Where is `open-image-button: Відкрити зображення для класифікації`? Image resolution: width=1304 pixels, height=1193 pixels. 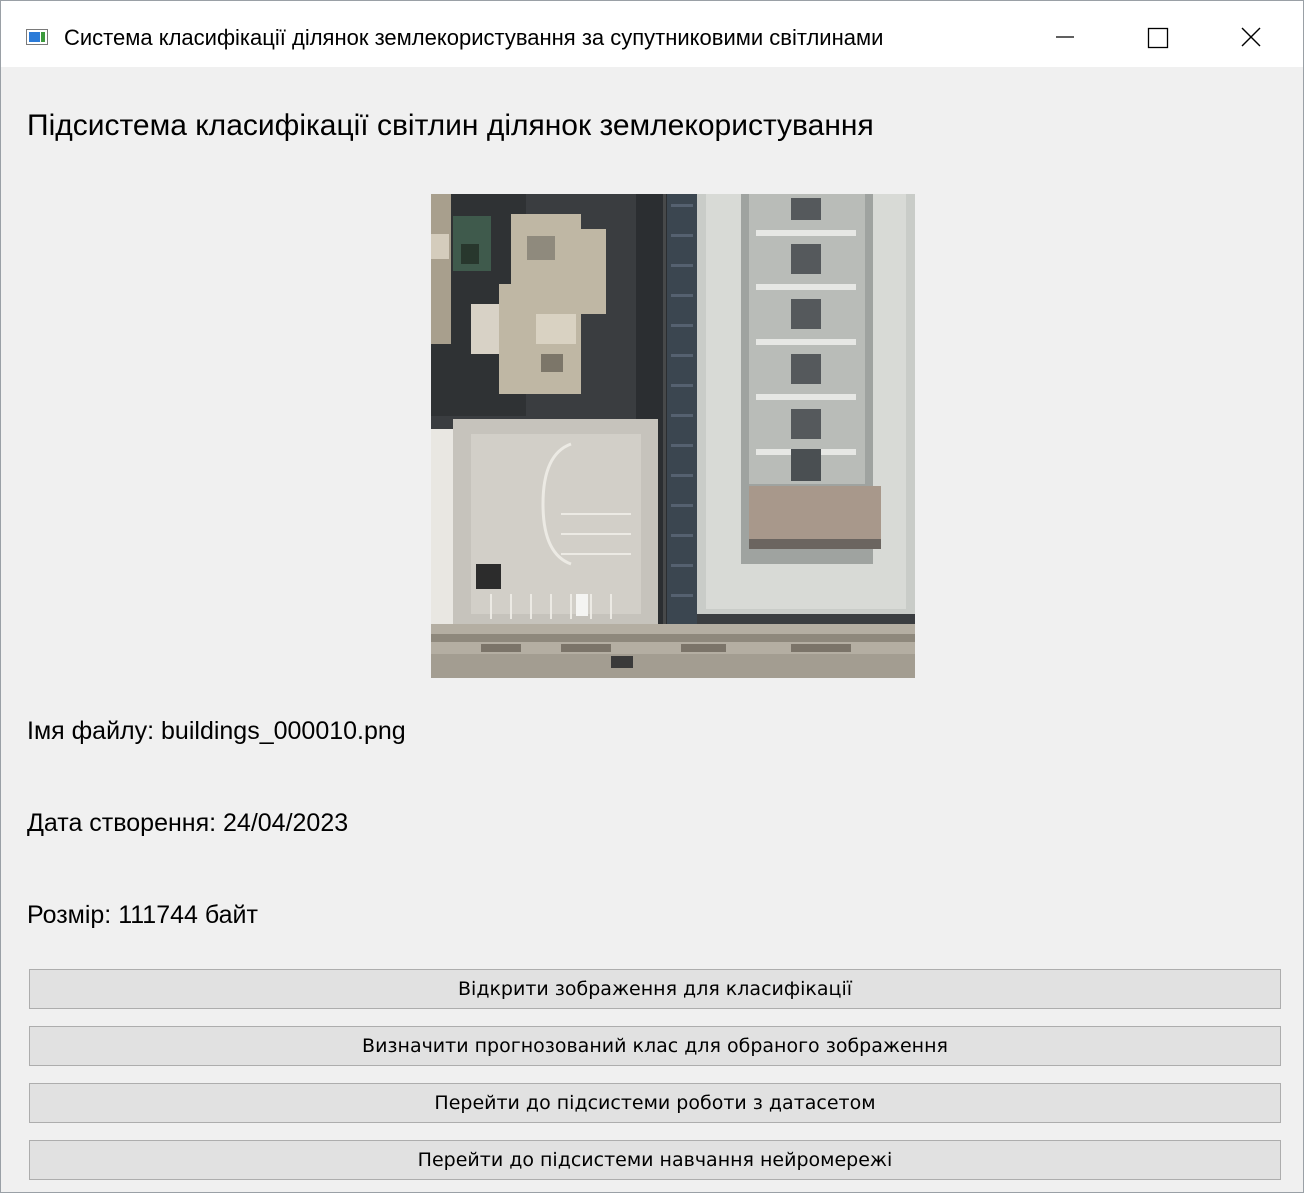
open-image-button: Відкрити зображення для класифікації is located at coordinates (655, 989).